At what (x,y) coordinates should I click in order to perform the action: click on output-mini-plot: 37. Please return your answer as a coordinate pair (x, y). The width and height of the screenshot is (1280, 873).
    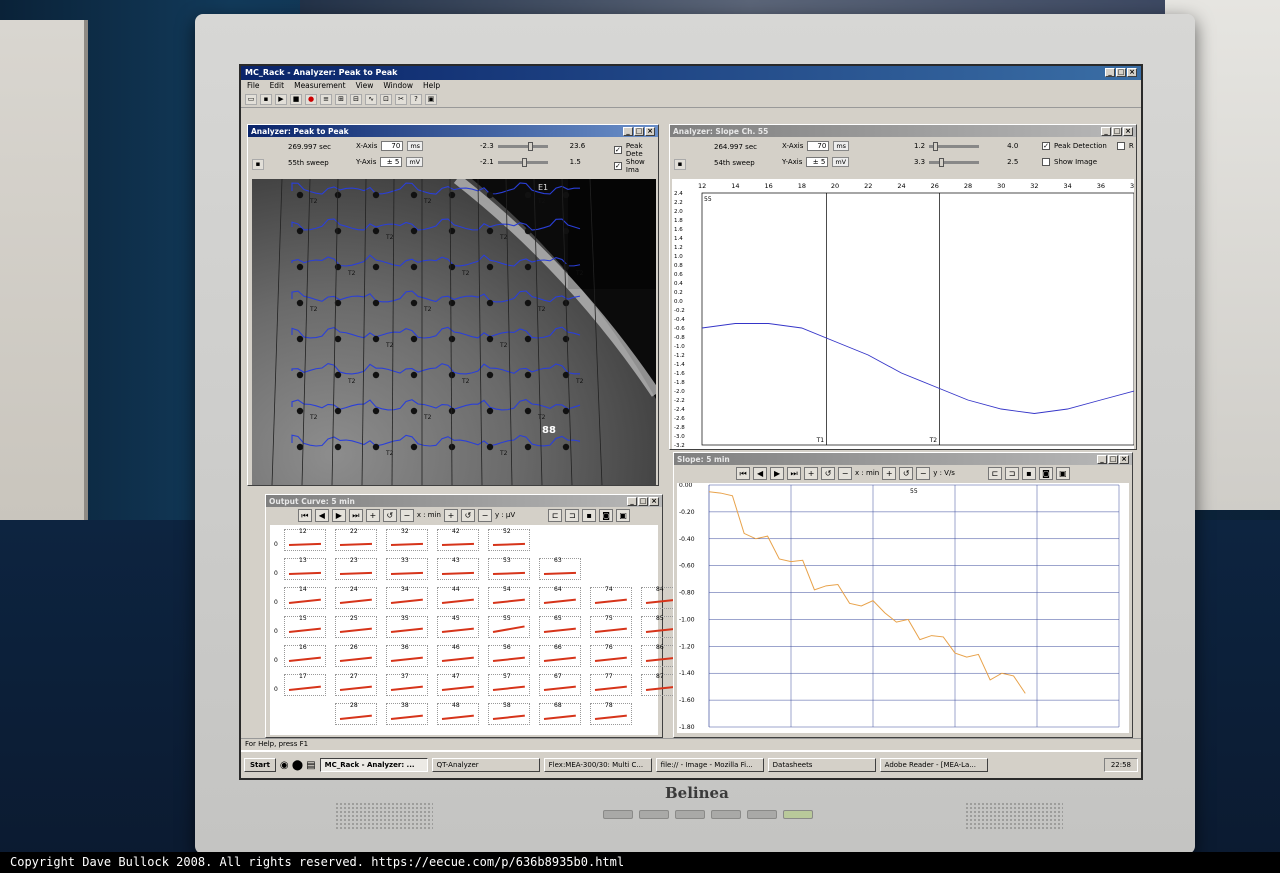
    Looking at the image, I should click on (407, 684).